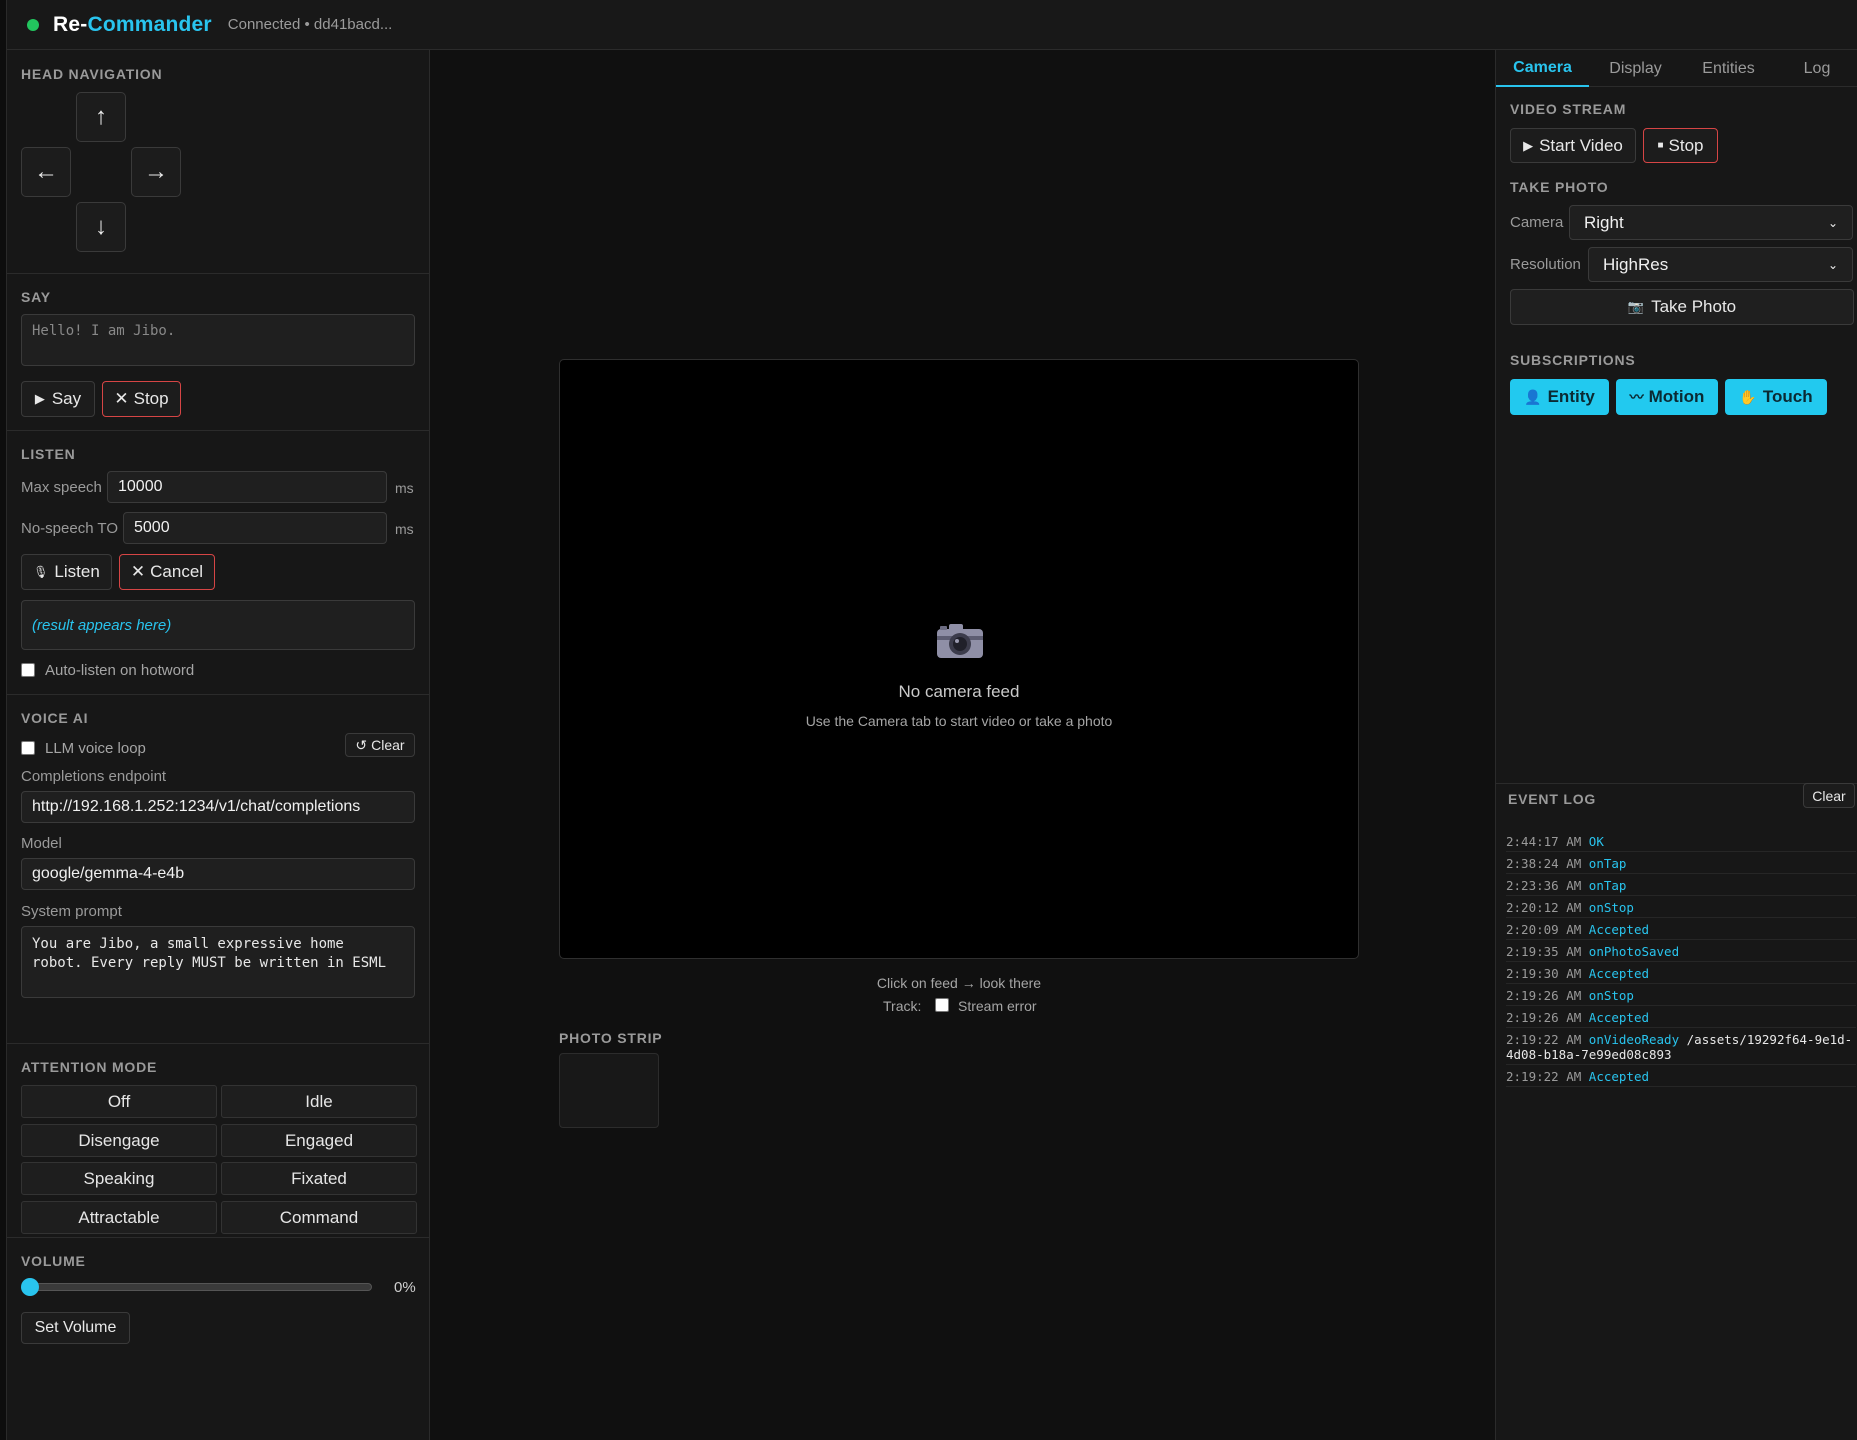 This screenshot has height=1440, width=1857. What do you see at coordinates (1694, 306) in the screenshot?
I see `take-photo-label: Take Photo` at bounding box center [1694, 306].